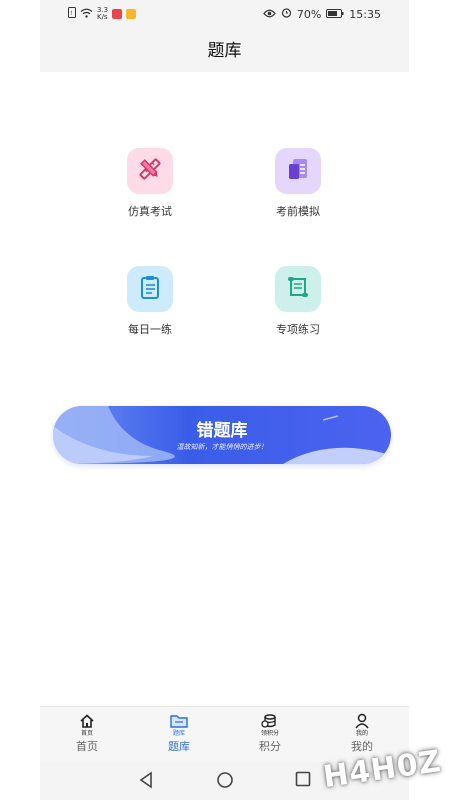 This screenshot has height=800, width=450. Describe the element at coordinates (87, 746) in the screenshot. I see `tab-label: 首页` at that location.